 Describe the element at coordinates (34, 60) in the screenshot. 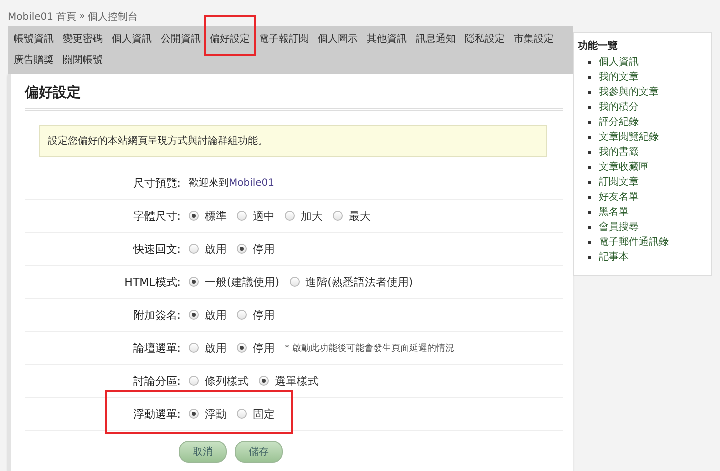

I see `nav-link: 廣告贈獎` at that location.